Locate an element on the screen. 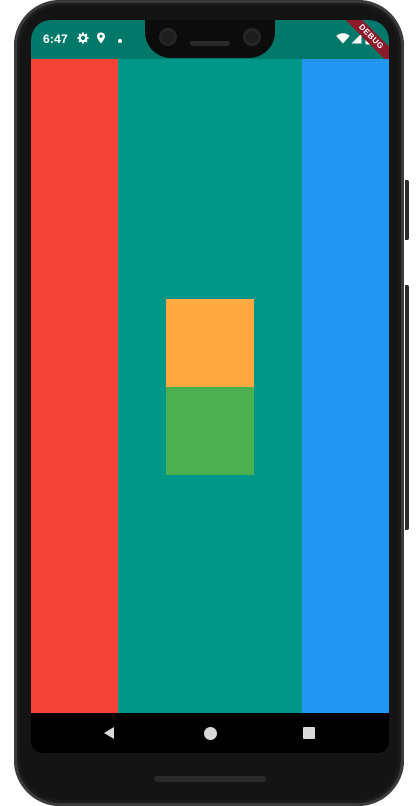  power-button is located at coordinates (407, 210).